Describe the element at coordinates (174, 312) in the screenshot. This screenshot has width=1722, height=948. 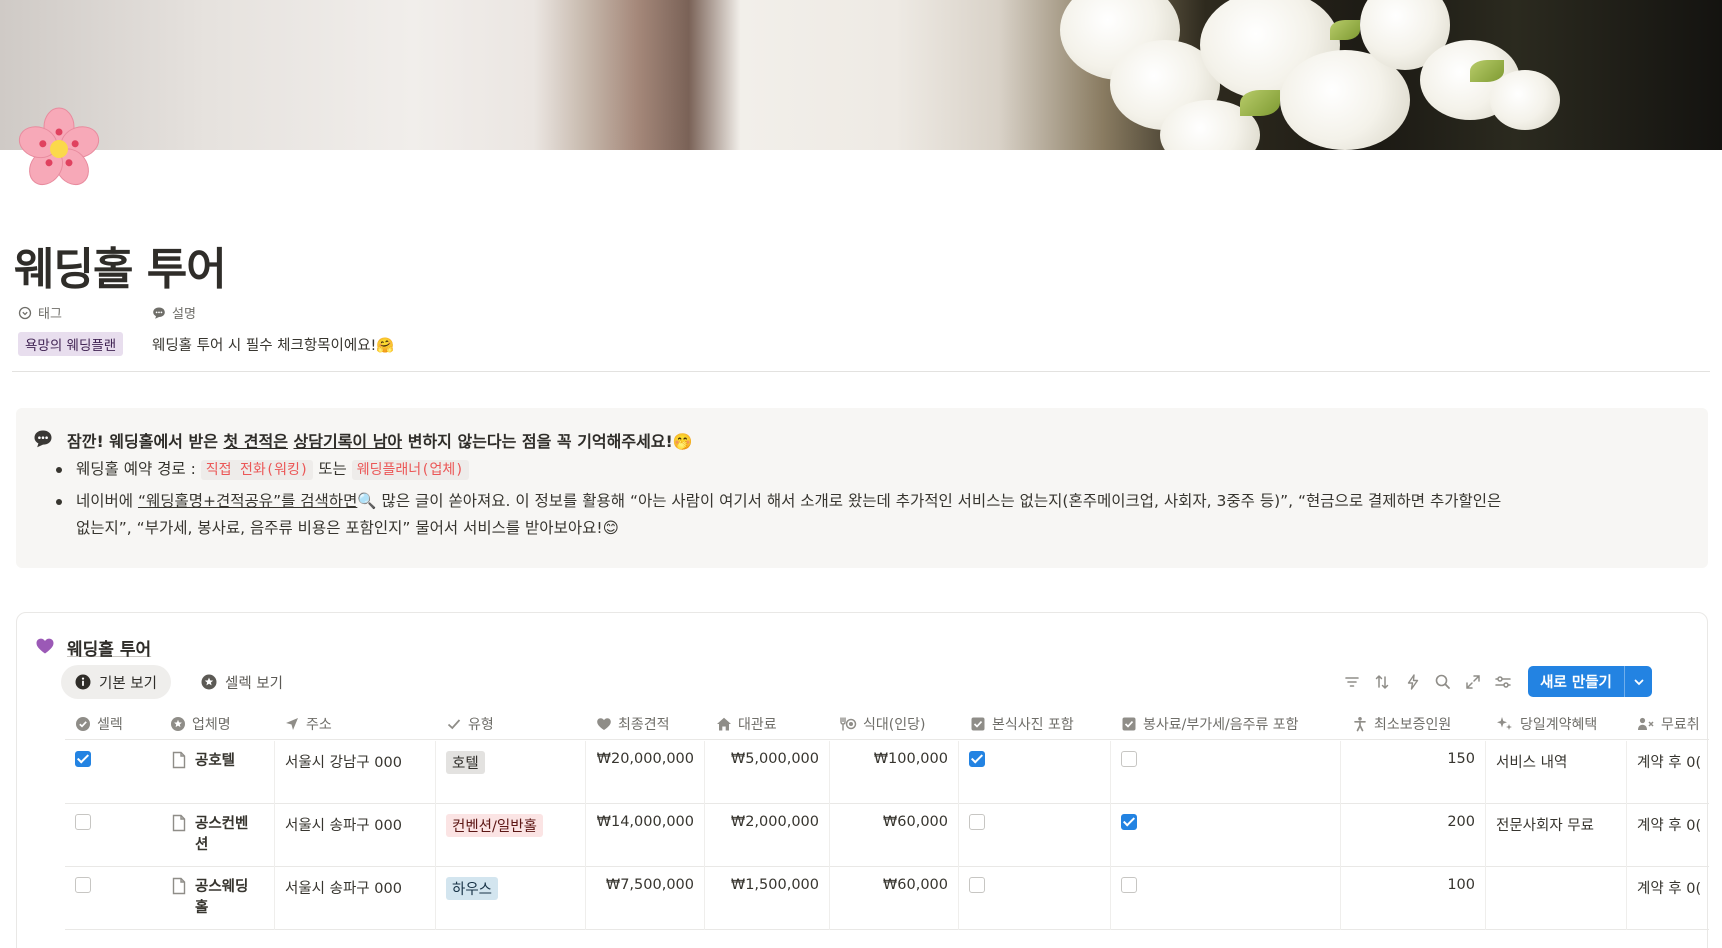
I see `property-desc-header: 설명` at that location.